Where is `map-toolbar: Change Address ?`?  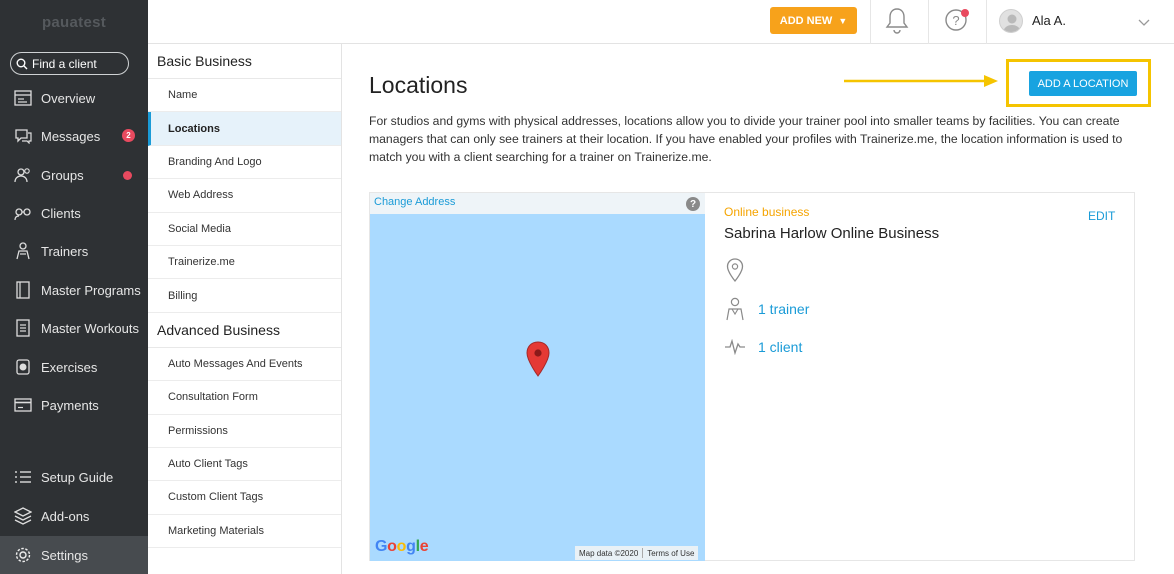
map-toolbar: Change Address ? is located at coordinates (537, 203).